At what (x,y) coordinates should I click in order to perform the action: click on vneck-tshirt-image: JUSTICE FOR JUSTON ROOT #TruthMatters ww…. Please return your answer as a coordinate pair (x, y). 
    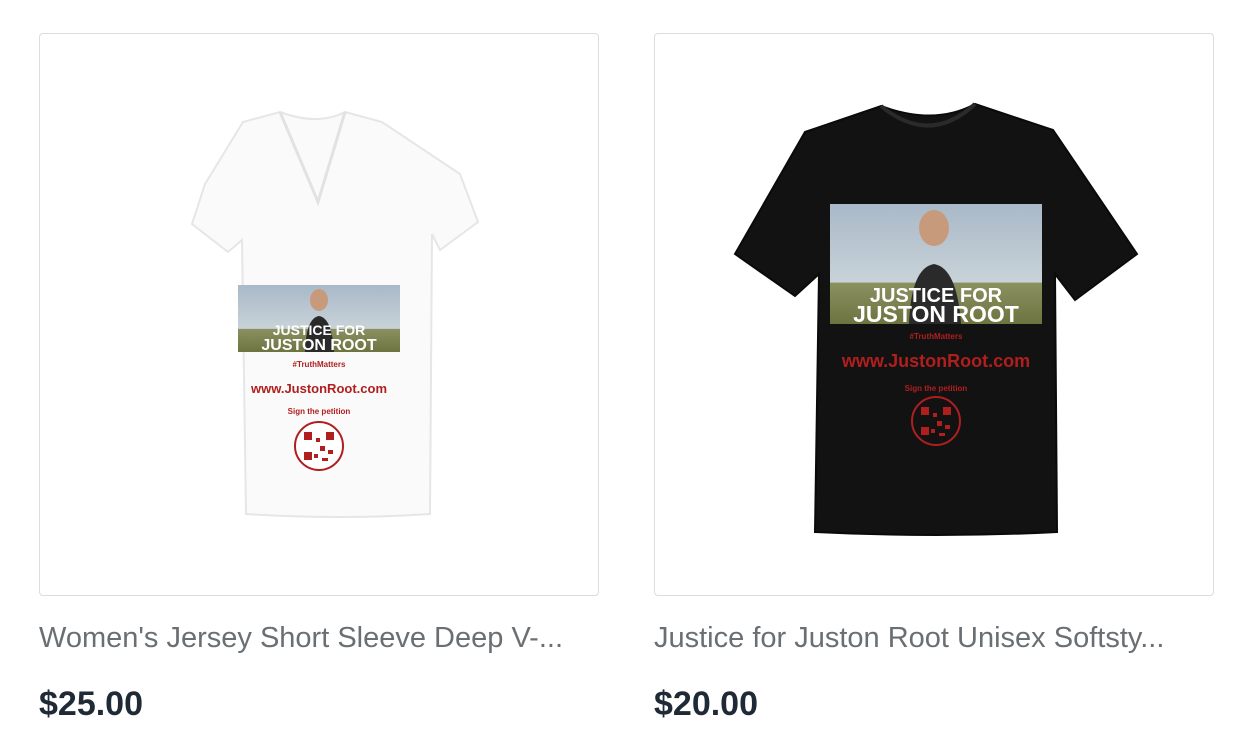
    Looking at the image, I should click on (335, 314).